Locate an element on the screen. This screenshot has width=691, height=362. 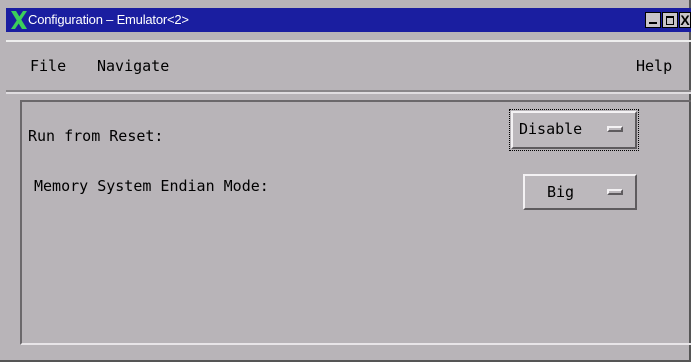
maximize-icon is located at coordinates (670, 20).